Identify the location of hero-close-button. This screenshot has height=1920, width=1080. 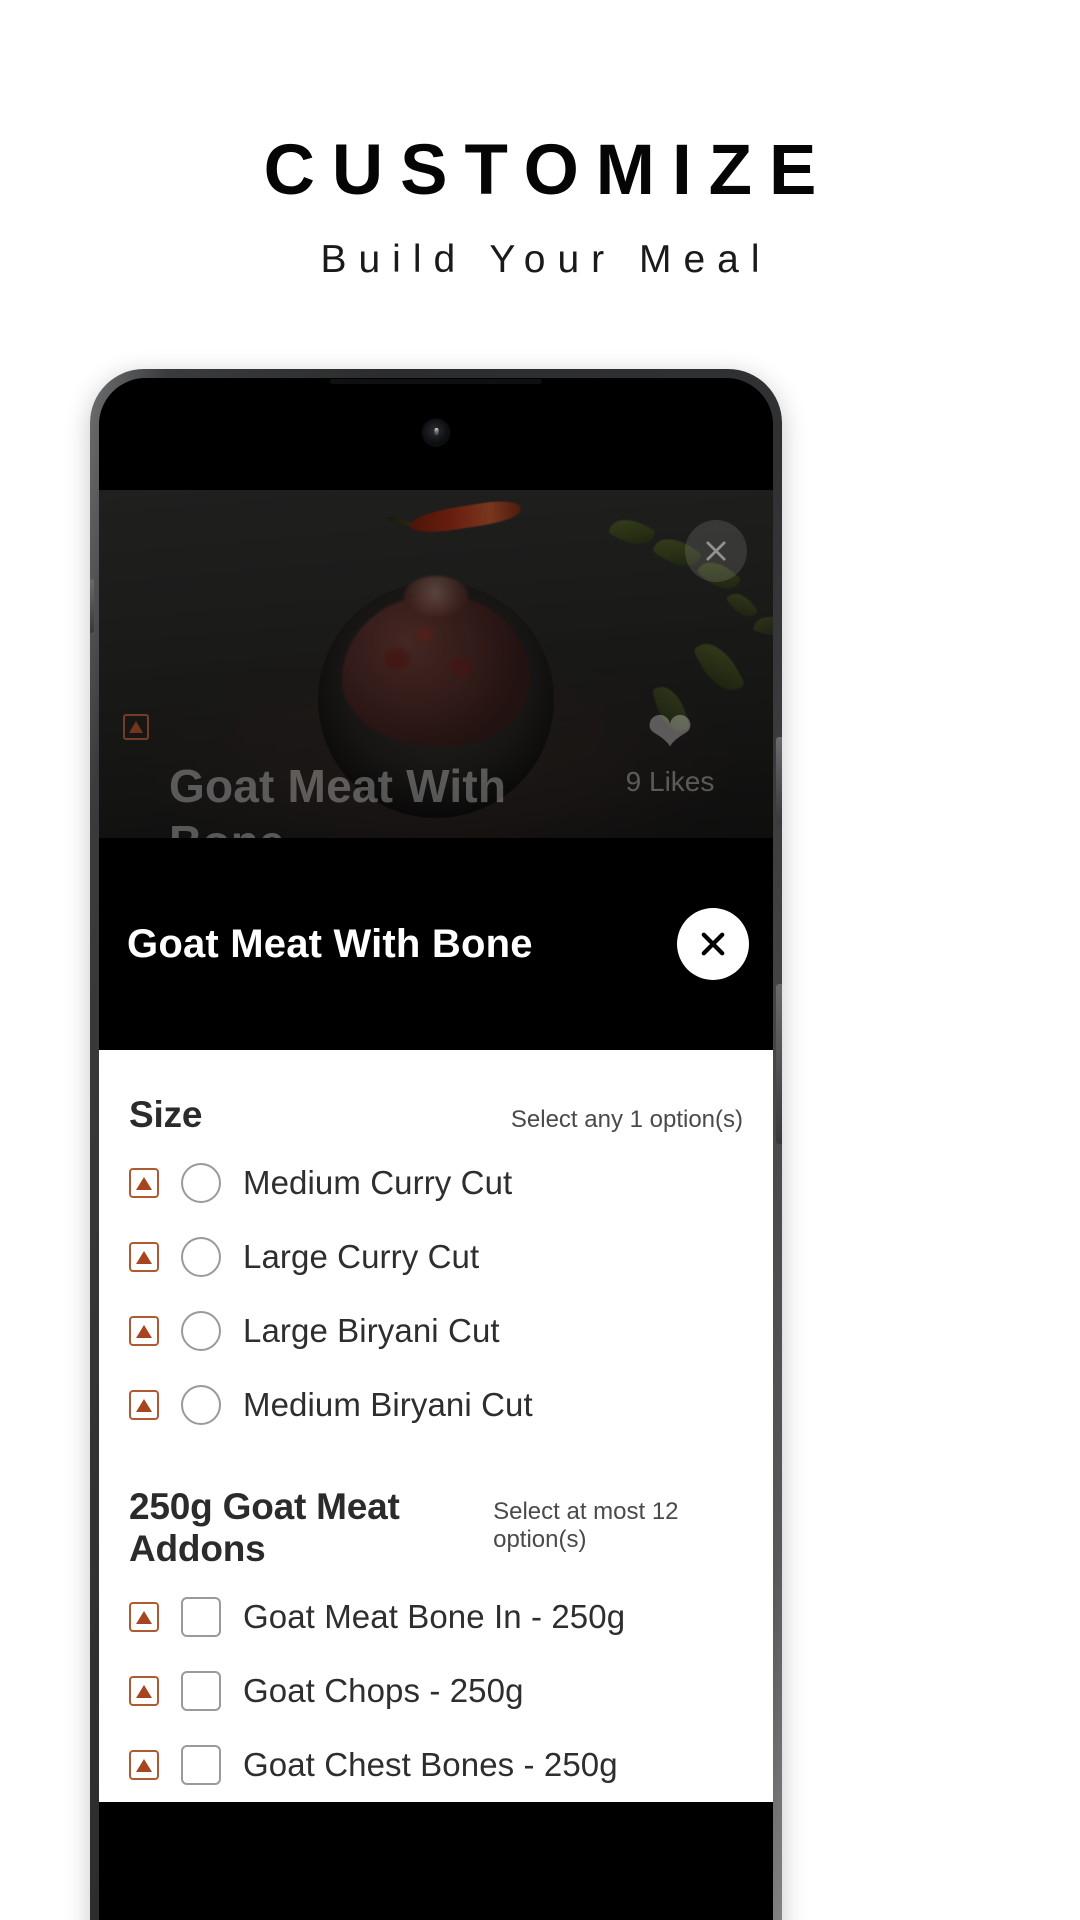
(716, 551).